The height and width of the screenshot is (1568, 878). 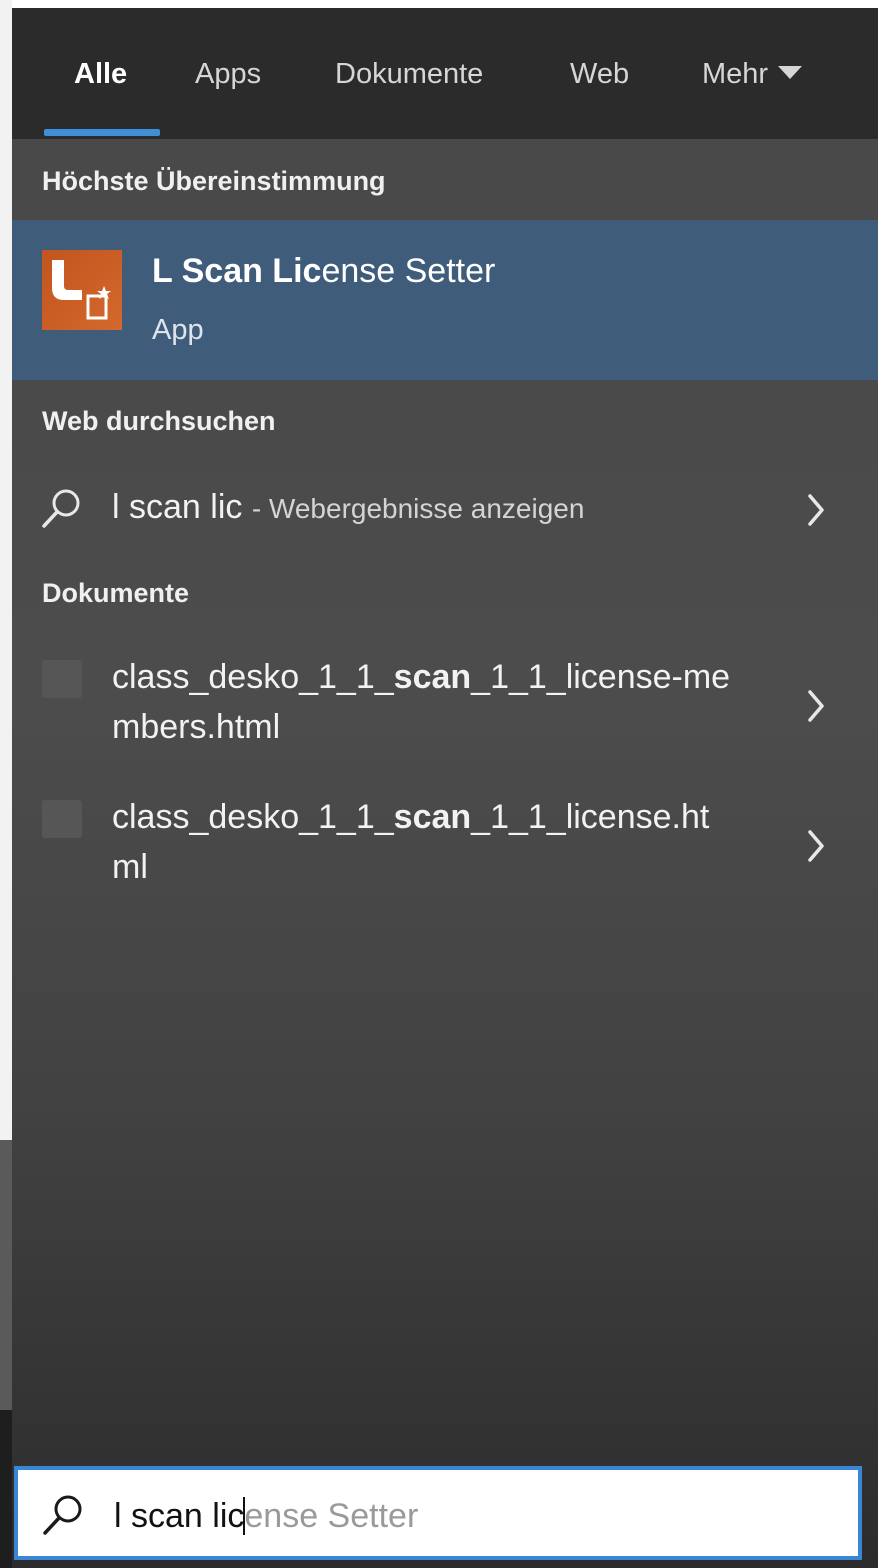 I want to click on best-match-heading: Höchste Übereinstimmung, so click(x=214, y=181).